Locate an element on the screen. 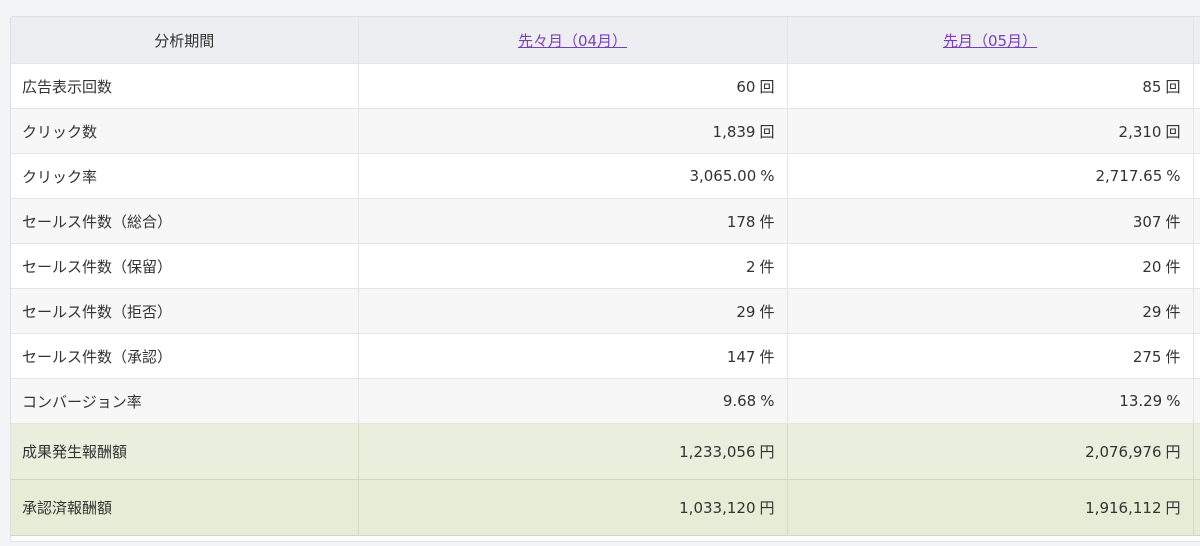  header-filler is located at coordinates (1196, 40).